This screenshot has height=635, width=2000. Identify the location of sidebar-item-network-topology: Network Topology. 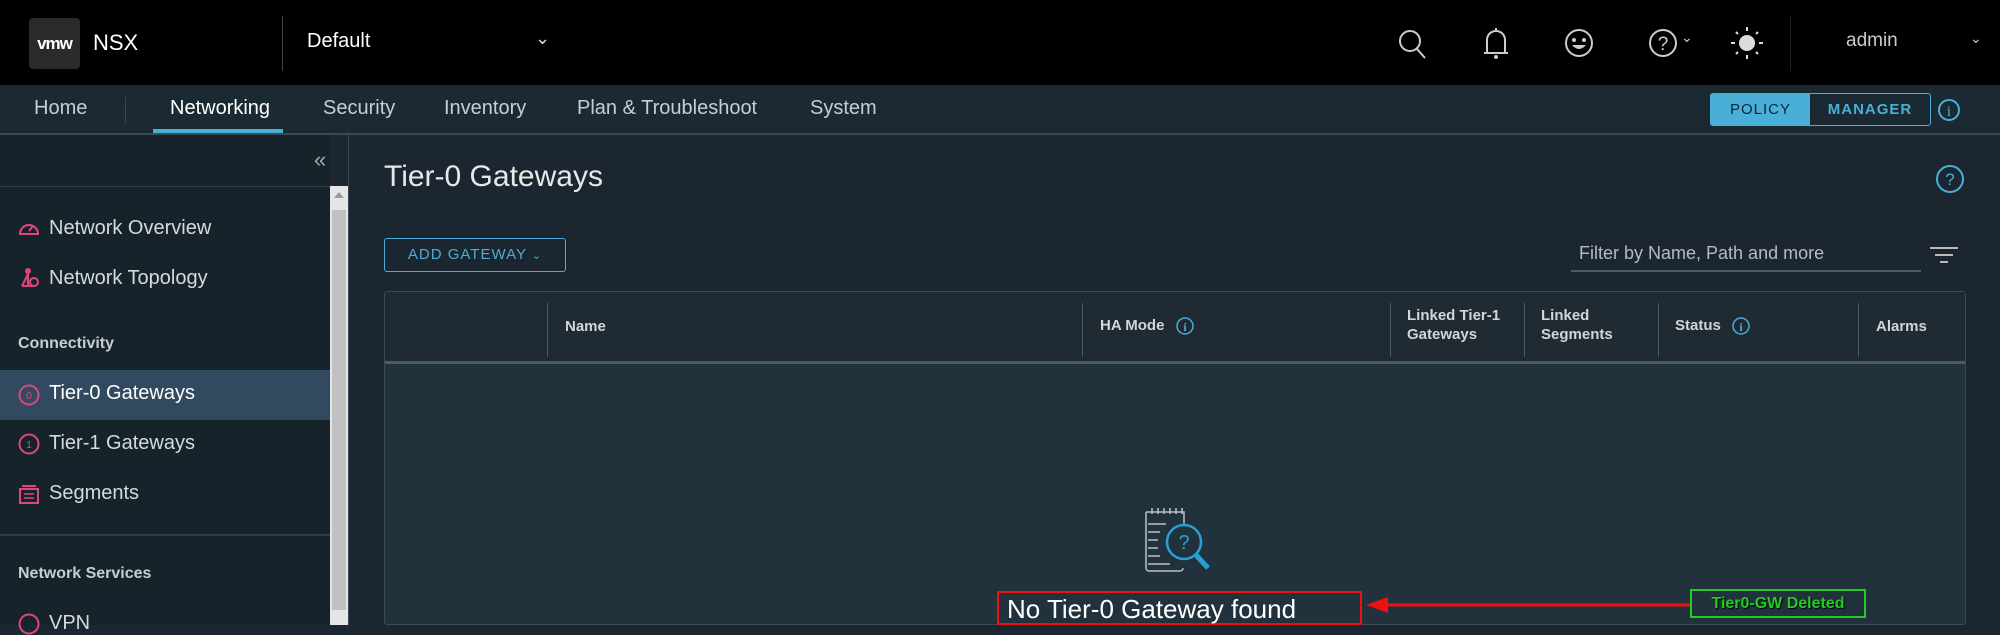
(128, 278).